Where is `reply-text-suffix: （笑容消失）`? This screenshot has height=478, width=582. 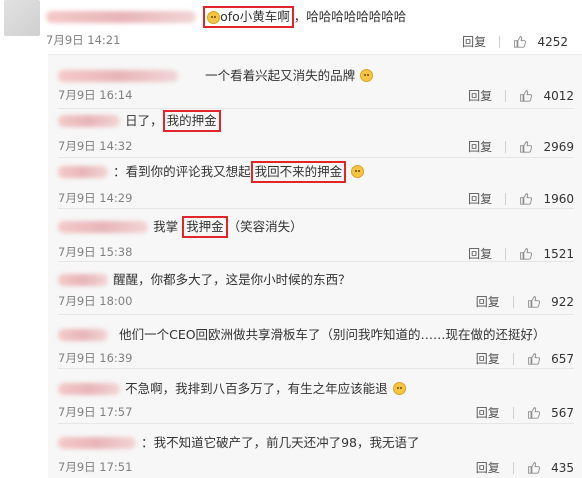
reply-text-suffix: （笑容消失） is located at coordinates (265, 226).